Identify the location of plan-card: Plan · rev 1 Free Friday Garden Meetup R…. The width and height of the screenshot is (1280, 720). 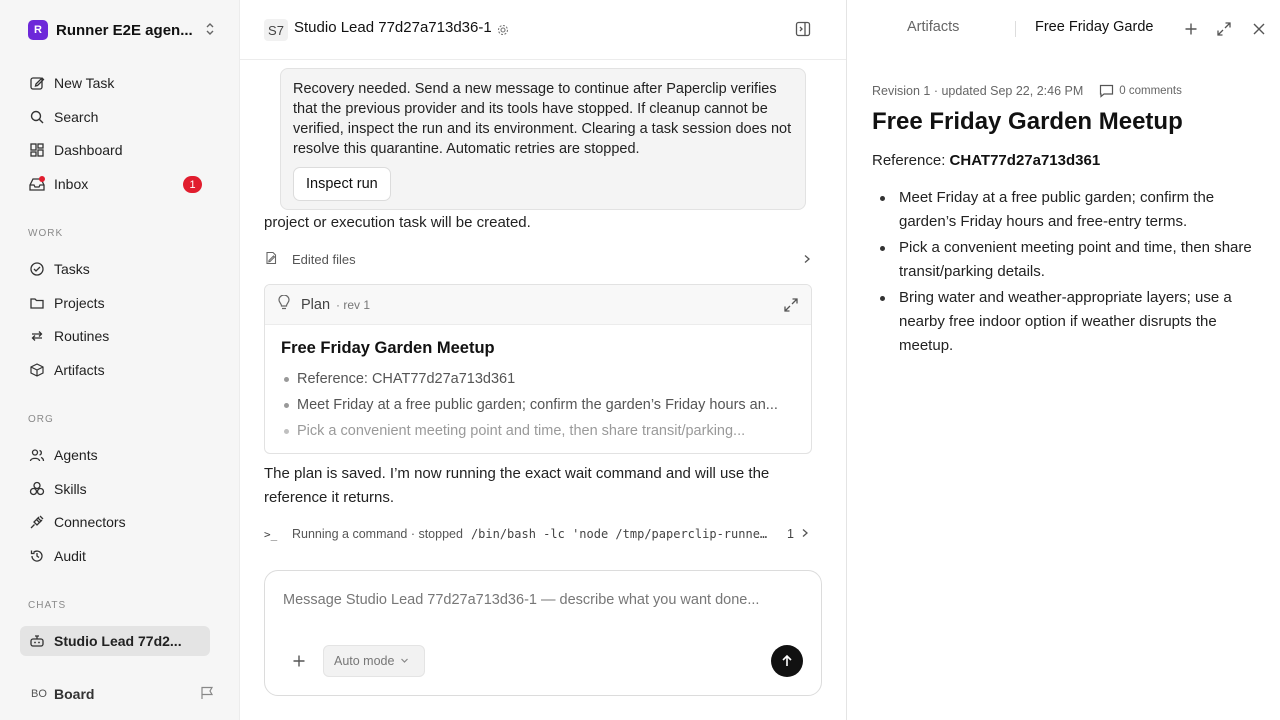
(538, 369).